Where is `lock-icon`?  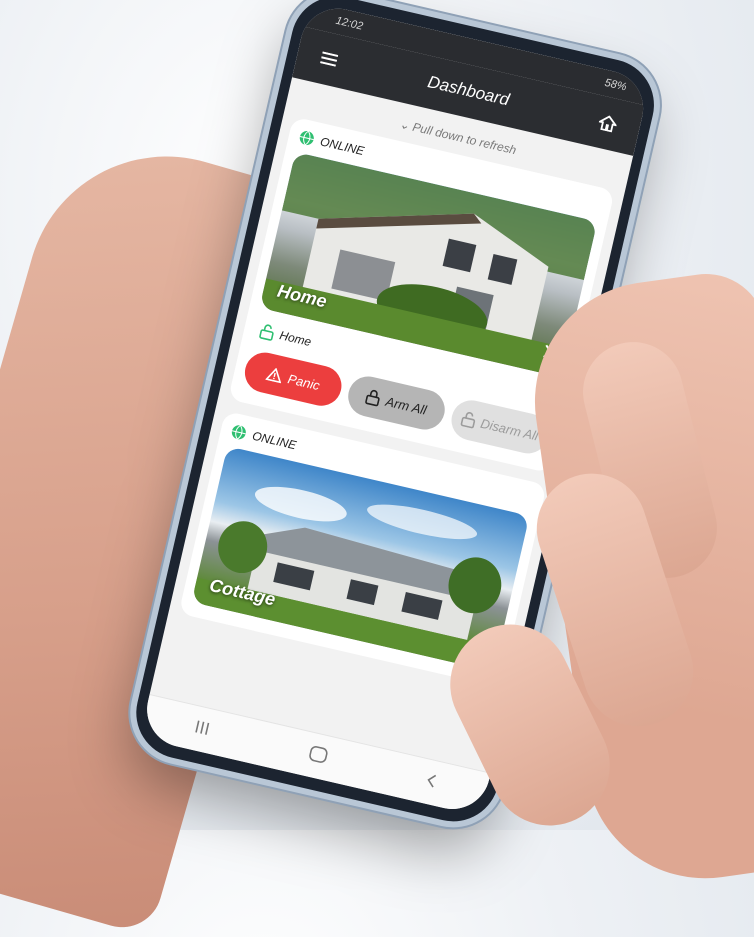 lock-icon is located at coordinates (372, 398).